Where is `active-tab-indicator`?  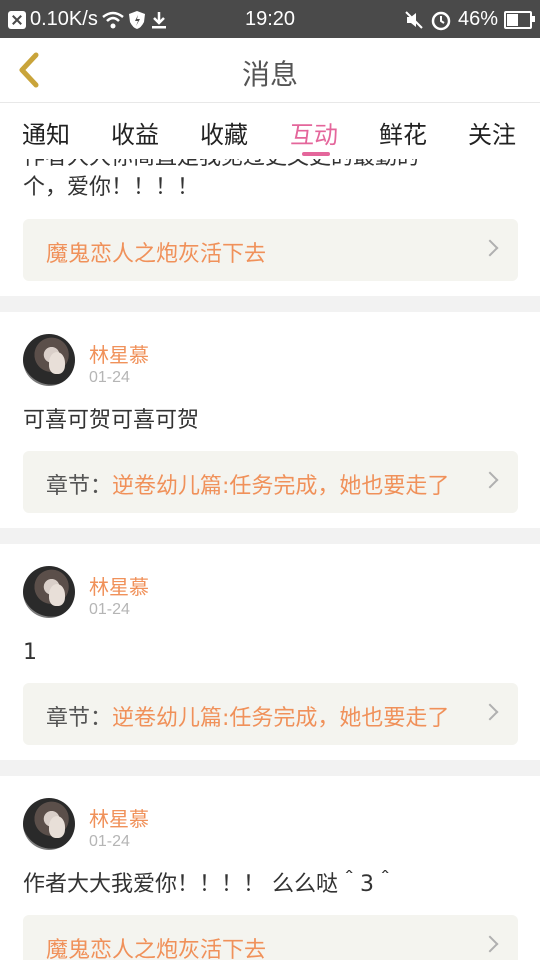 active-tab-indicator is located at coordinates (316, 154).